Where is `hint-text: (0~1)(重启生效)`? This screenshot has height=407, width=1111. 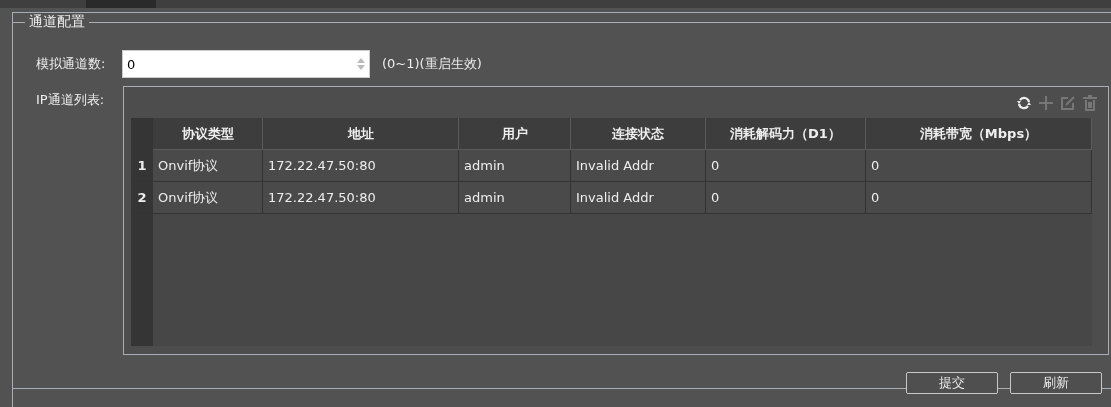
hint-text: (0~1)(重启生效) is located at coordinates (432, 64).